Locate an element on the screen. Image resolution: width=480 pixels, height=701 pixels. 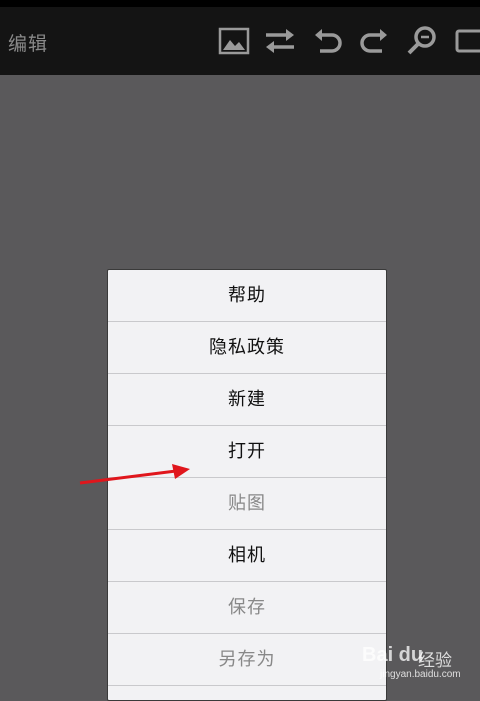
toolbar-title: 编辑 is located at coordinates (28, 44).